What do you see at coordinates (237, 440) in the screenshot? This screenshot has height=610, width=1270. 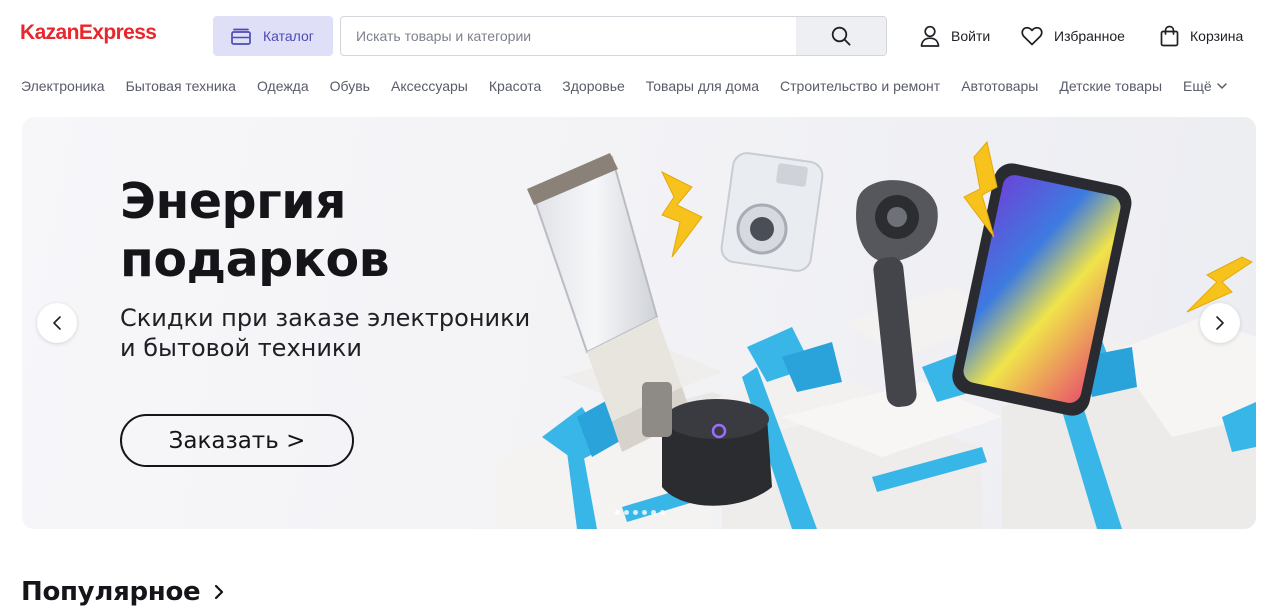 I see `order-button: Заказать >` at bounding box center [237, 440].